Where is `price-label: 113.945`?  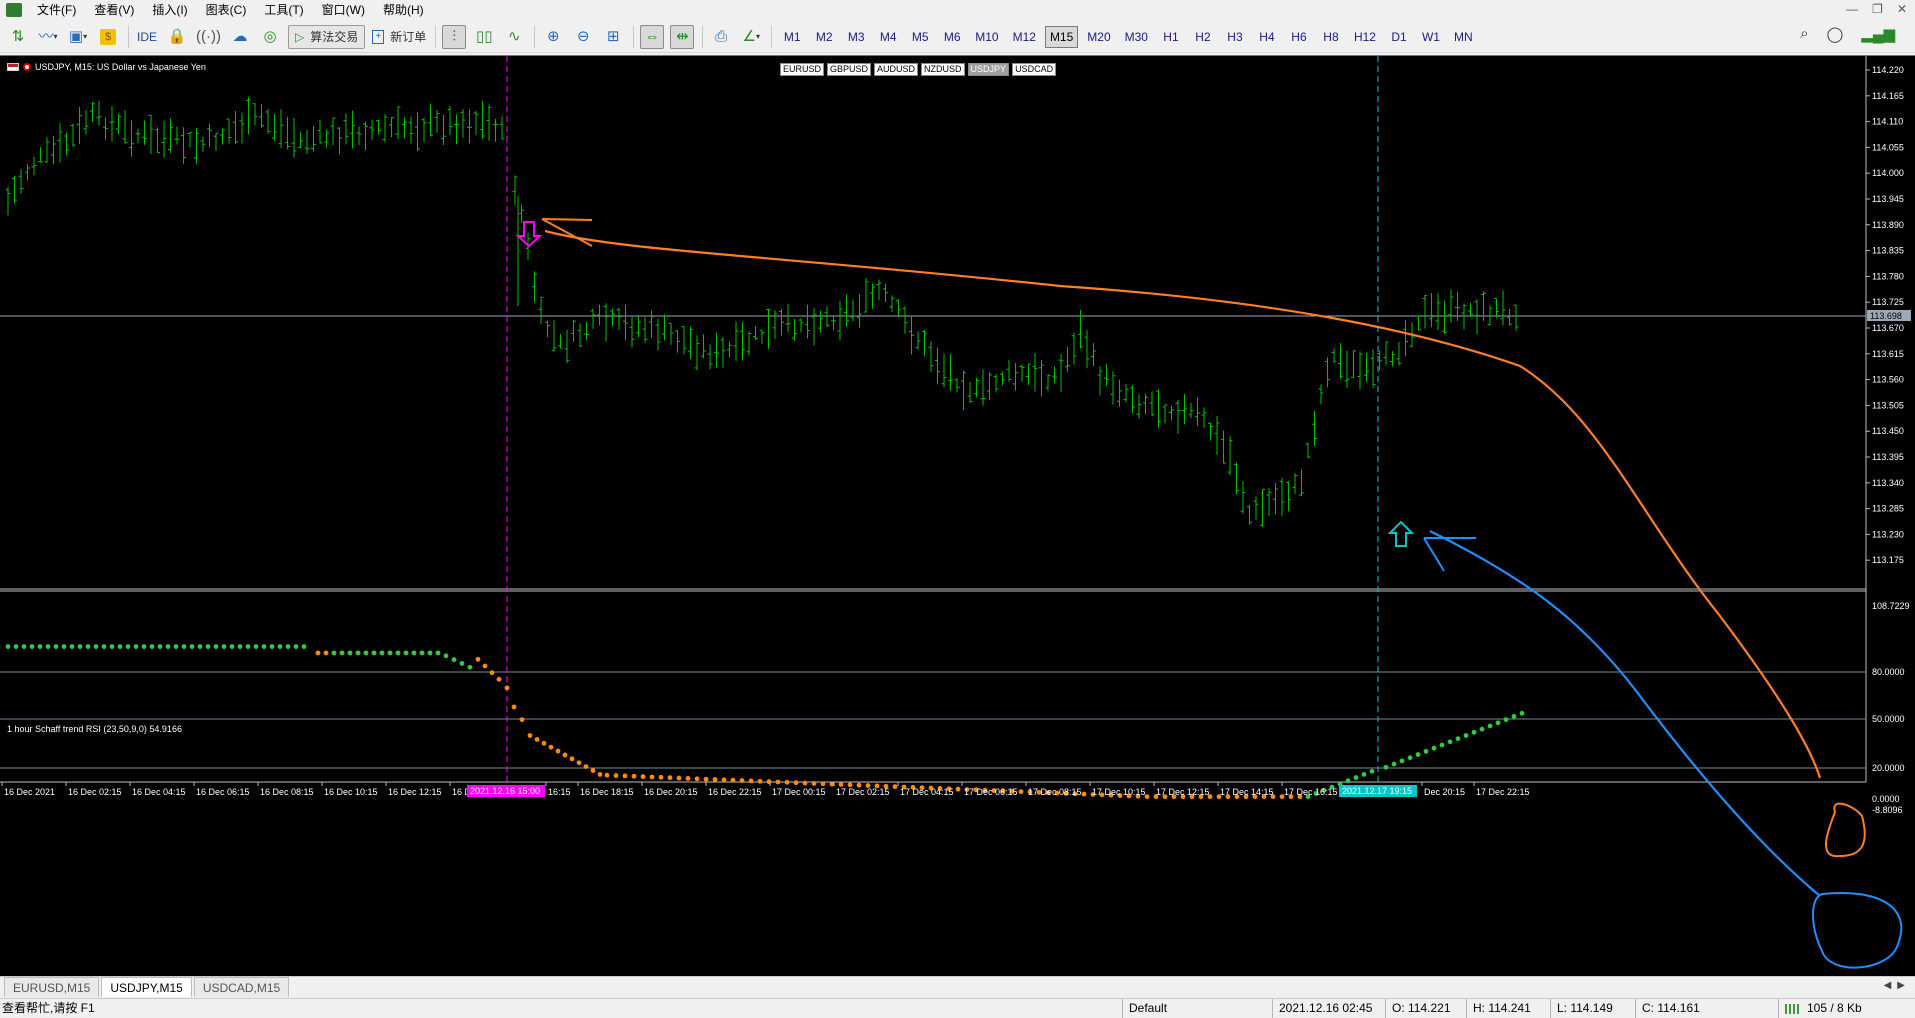 price-label: 113.945 is located at coordinates (1888, 199).